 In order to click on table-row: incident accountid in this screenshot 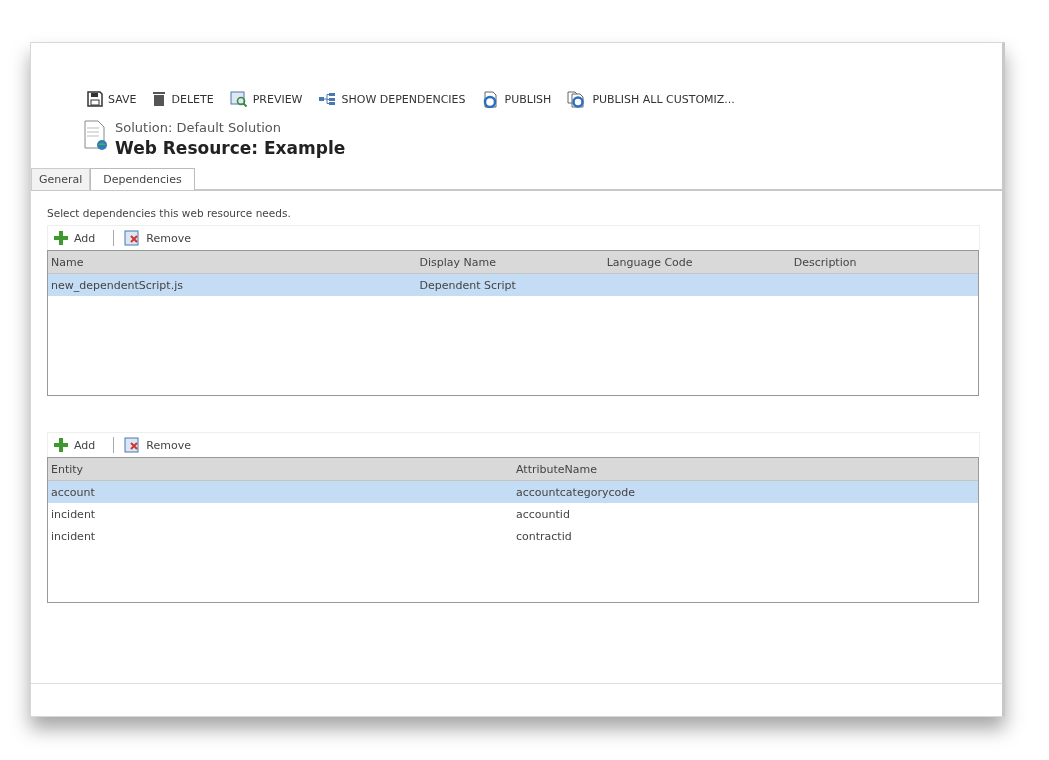, I will do `click(513, 514)`.